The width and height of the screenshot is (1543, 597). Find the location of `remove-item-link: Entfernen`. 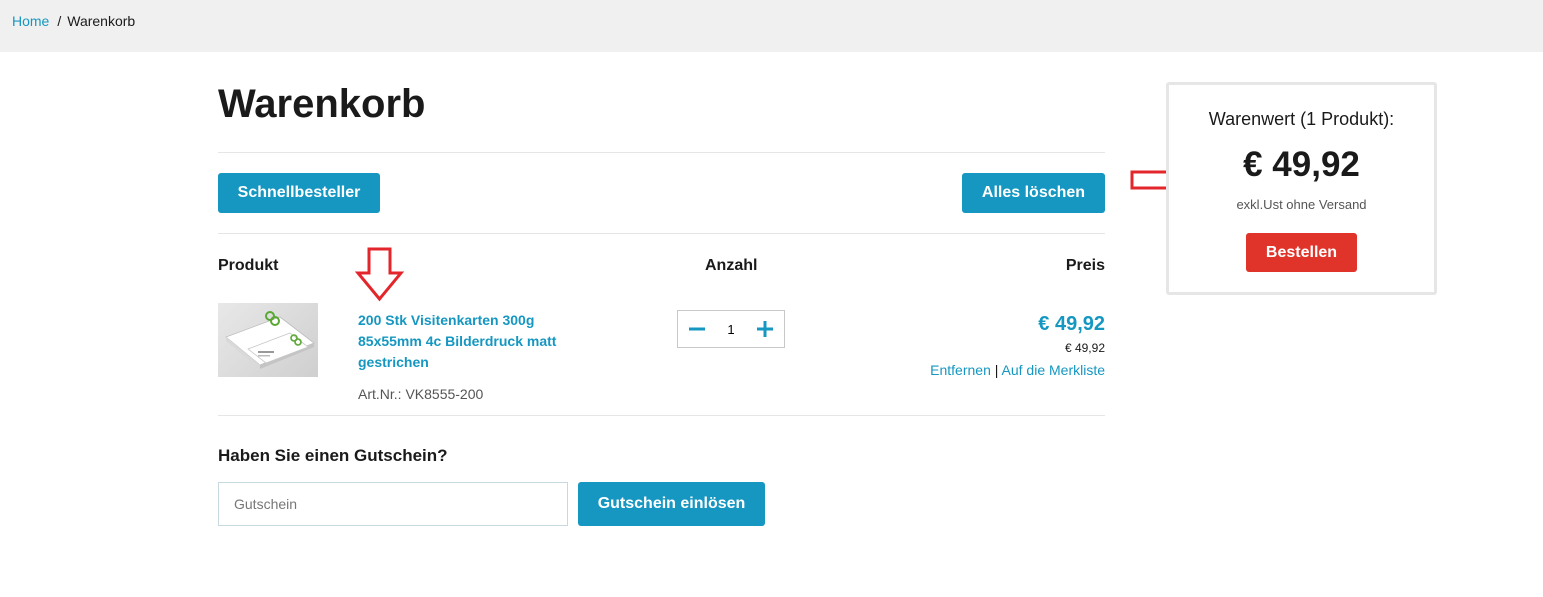

remove-item-link: Entfernen is located at coordinates (960, 370).